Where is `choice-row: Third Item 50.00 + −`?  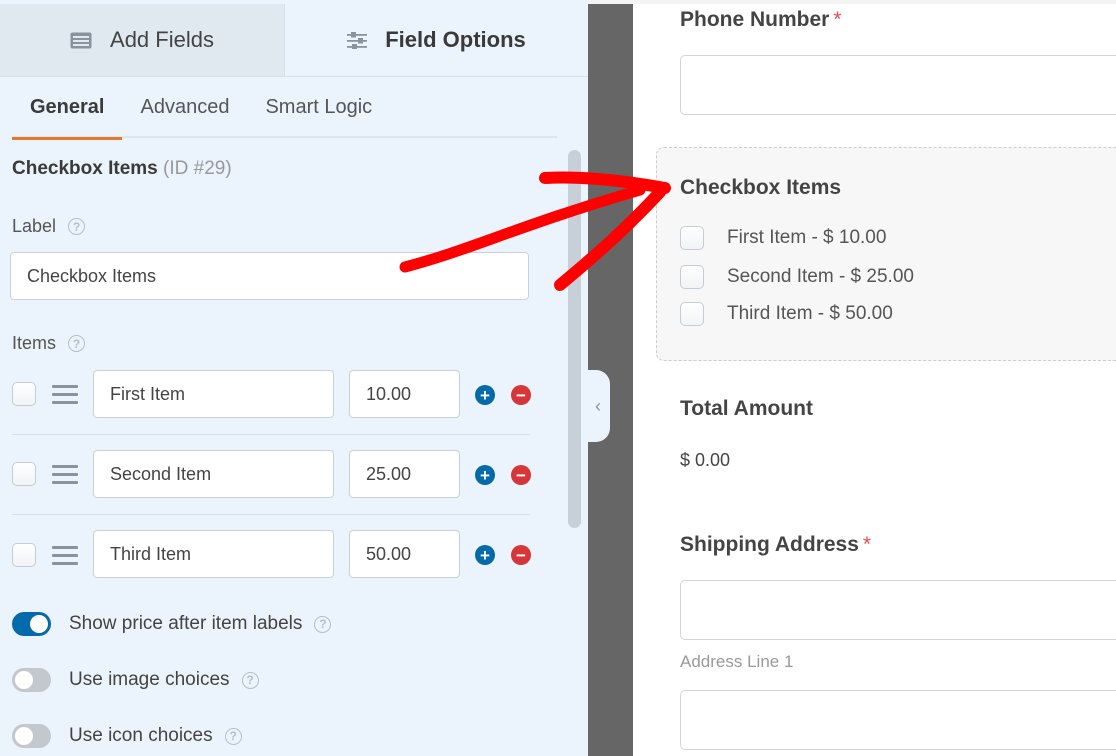
choice-row: Third Item 50.00 + − is located at coordinates (271, 555).